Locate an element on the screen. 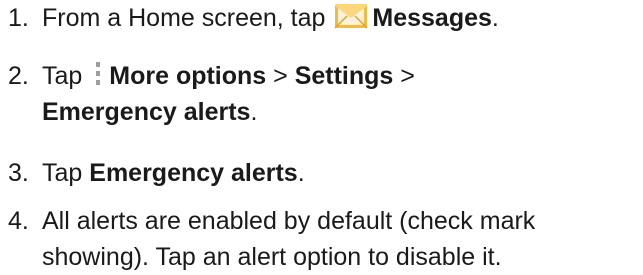 This screenshot has height=275, width=643. step-number: 1. is located at coordinates (18, 18).